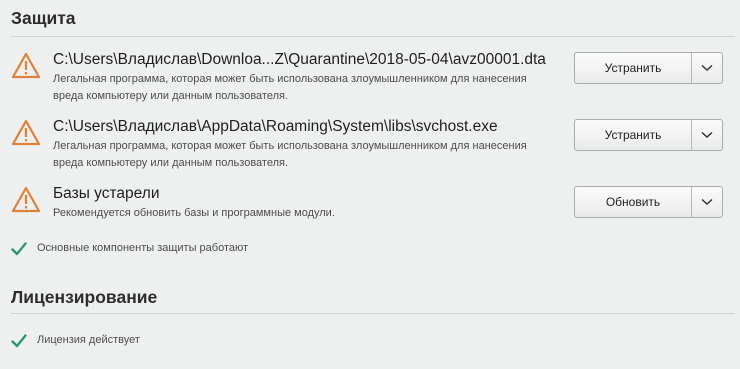 This screenshot has width=740, height=369. I want to click on databases-outdated-title: Базы устарели, so click(106, 193).